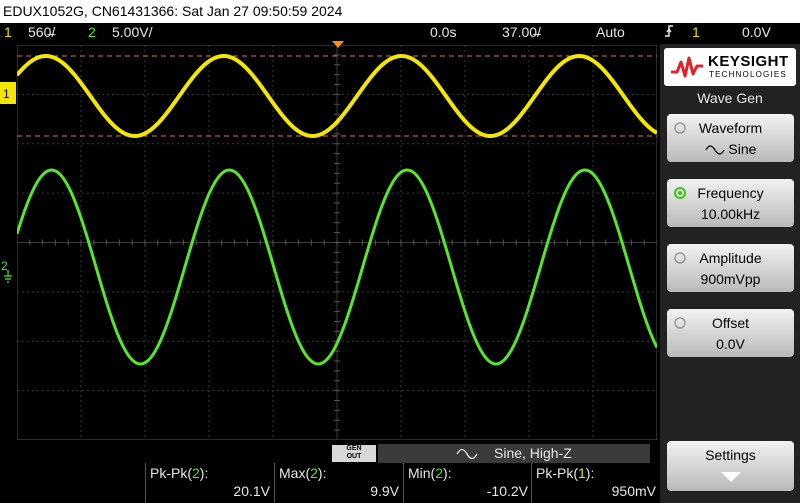 The height and width of the screenshot is (503, 800). What do you see at coordinates (730, 466) in the screenshot?
I see `settings-softkey: Settings` at bounding box center [730, 466].